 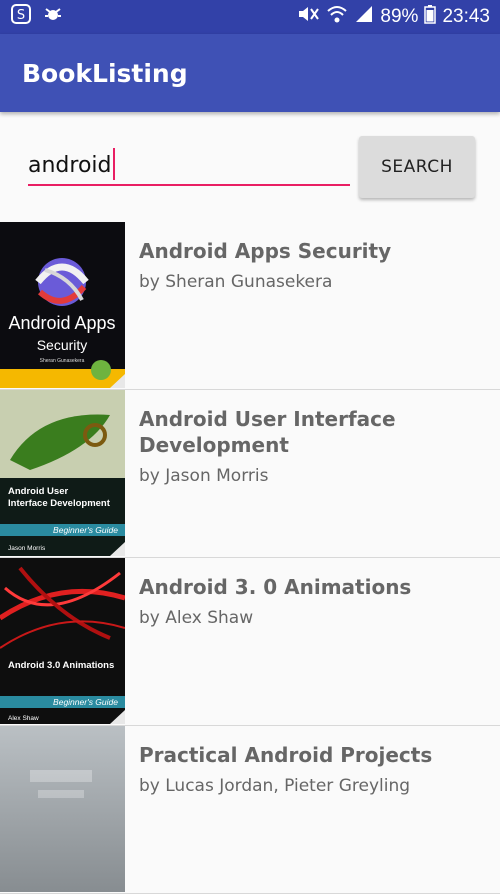 I want to click on svg-text: S, so click(x=21, y=15).